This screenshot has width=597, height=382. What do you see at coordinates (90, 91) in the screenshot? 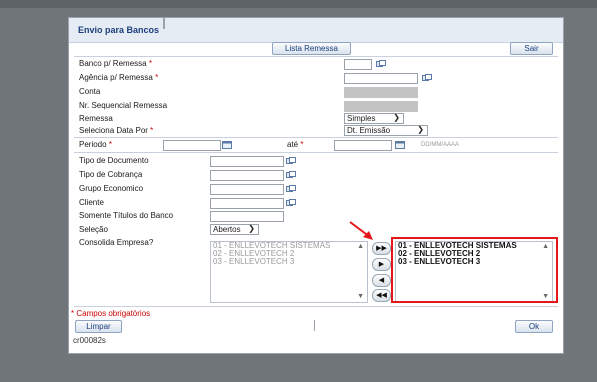
I see `conta-label: Conta` at bounding box center [90, 91].